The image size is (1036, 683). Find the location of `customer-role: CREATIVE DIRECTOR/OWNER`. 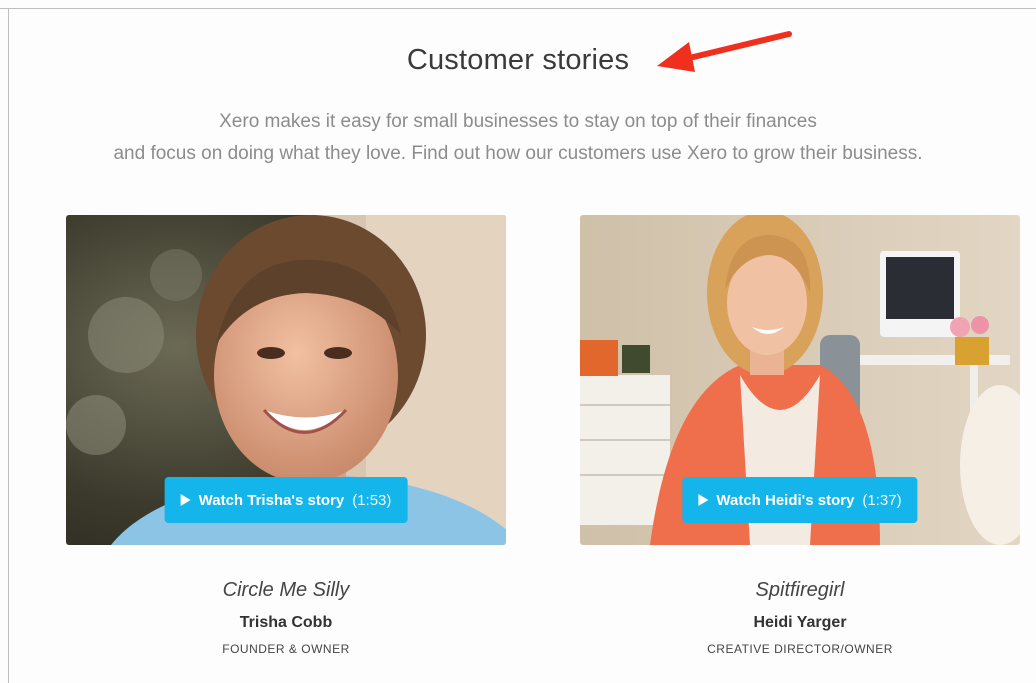

customer-role: CREATIVE DIRECTOR/OWNER is located at coordinates (800, 649).